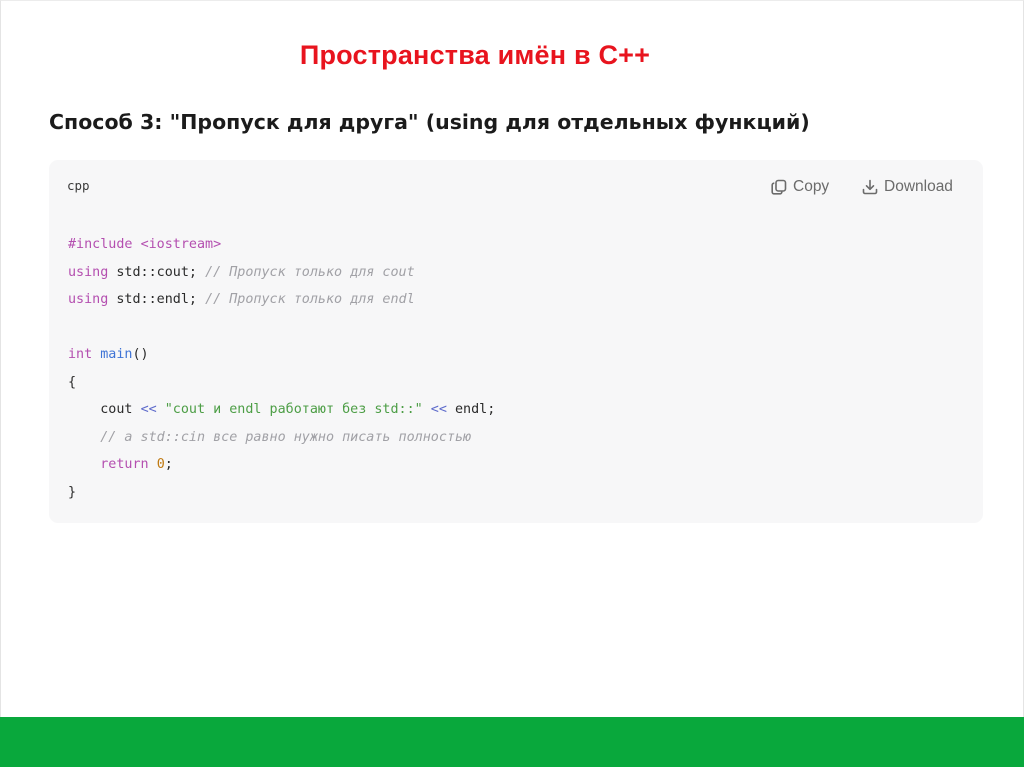  I want to click on code-token: main, so click(116, 354).